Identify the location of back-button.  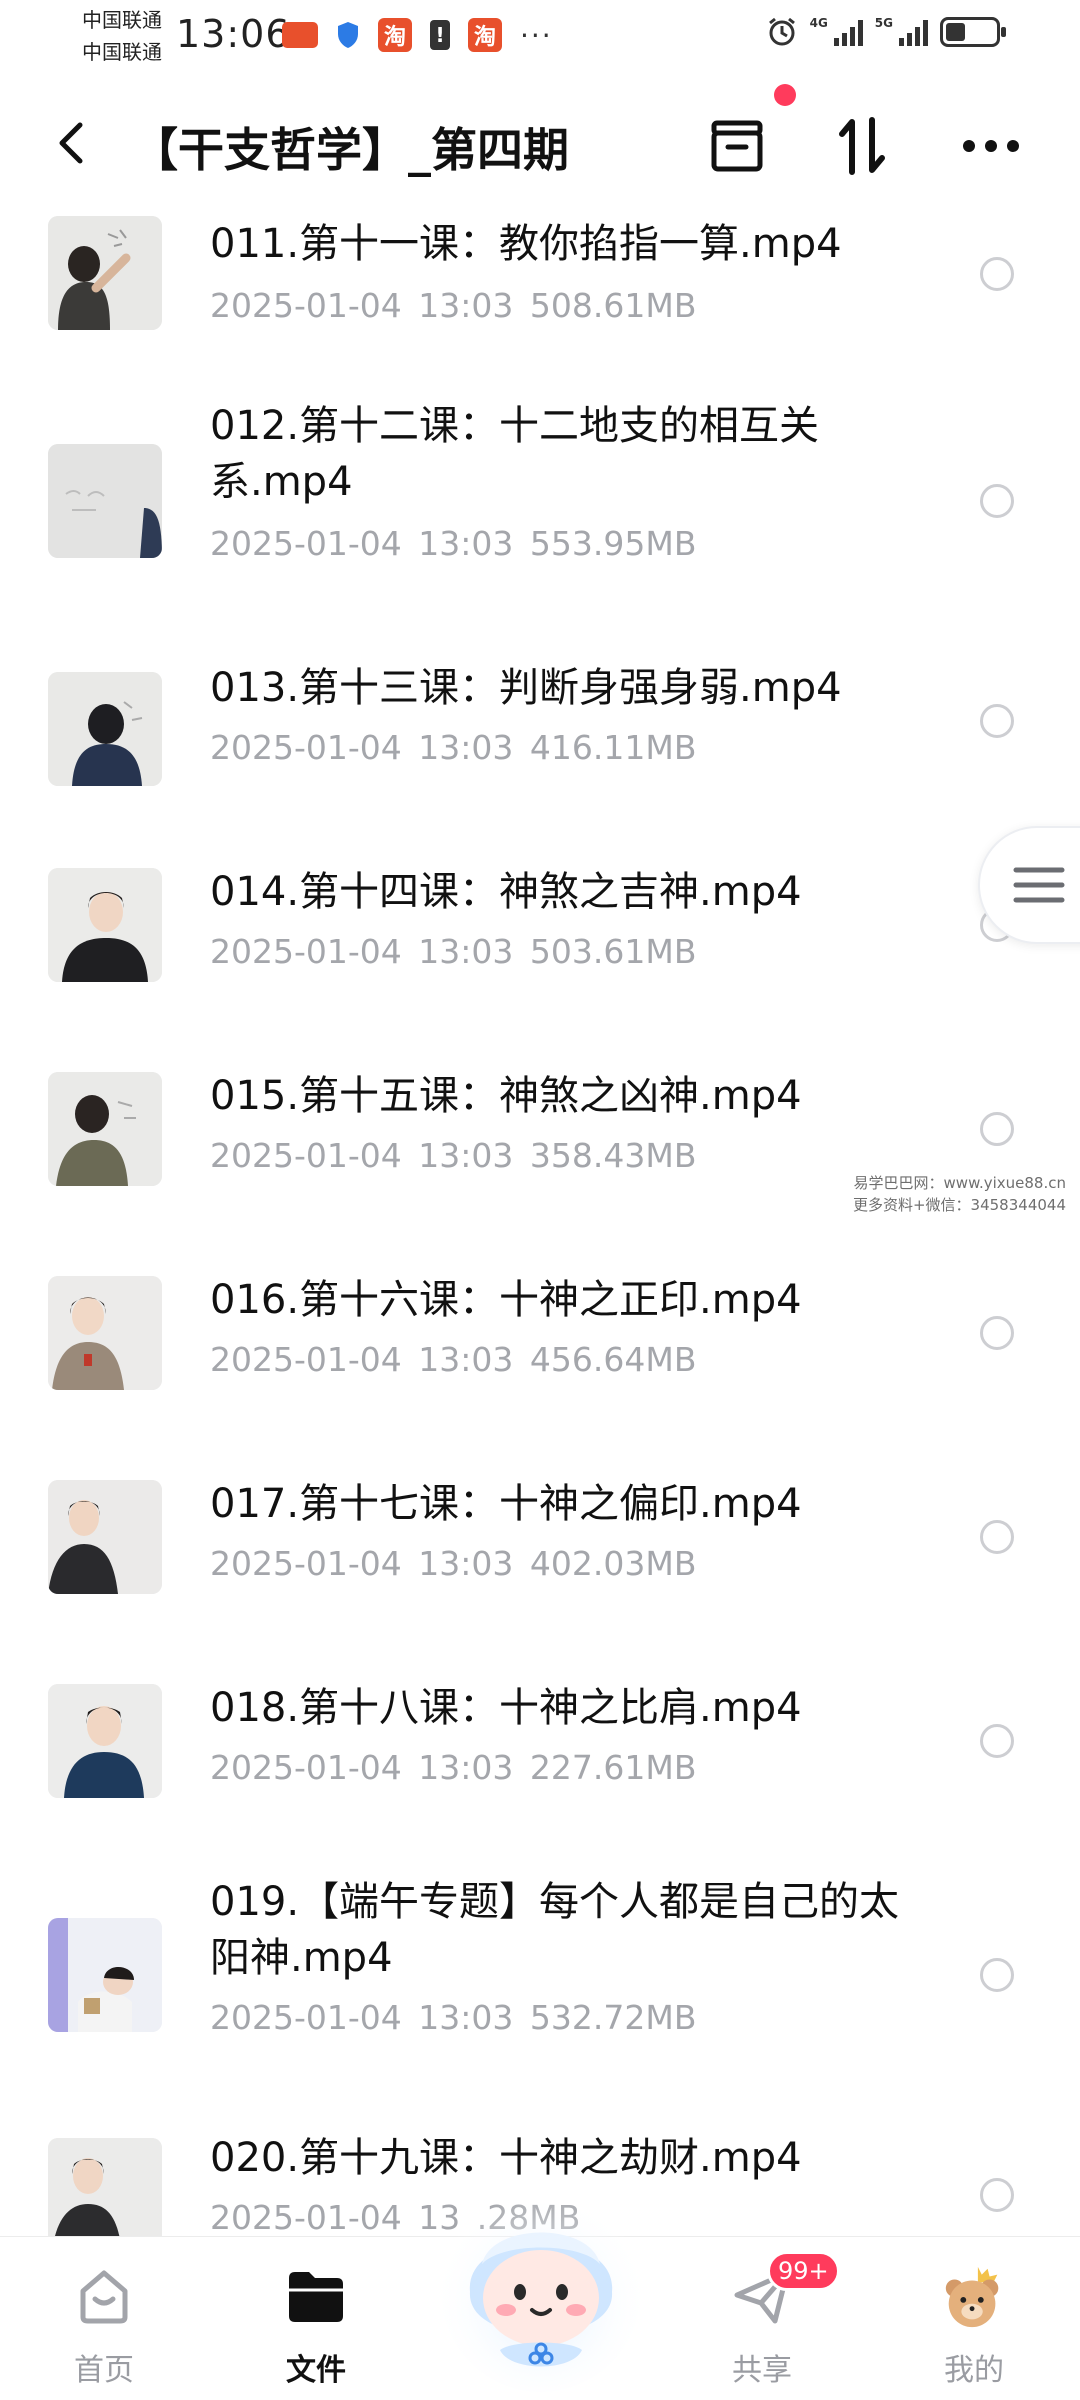
(71, 143).